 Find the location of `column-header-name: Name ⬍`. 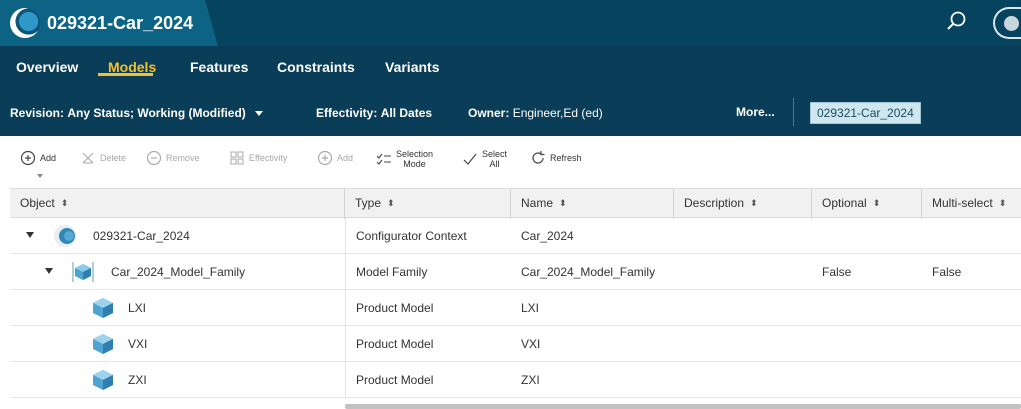

column-header-name: Name ⬍ is located at coordinates (592, 204).